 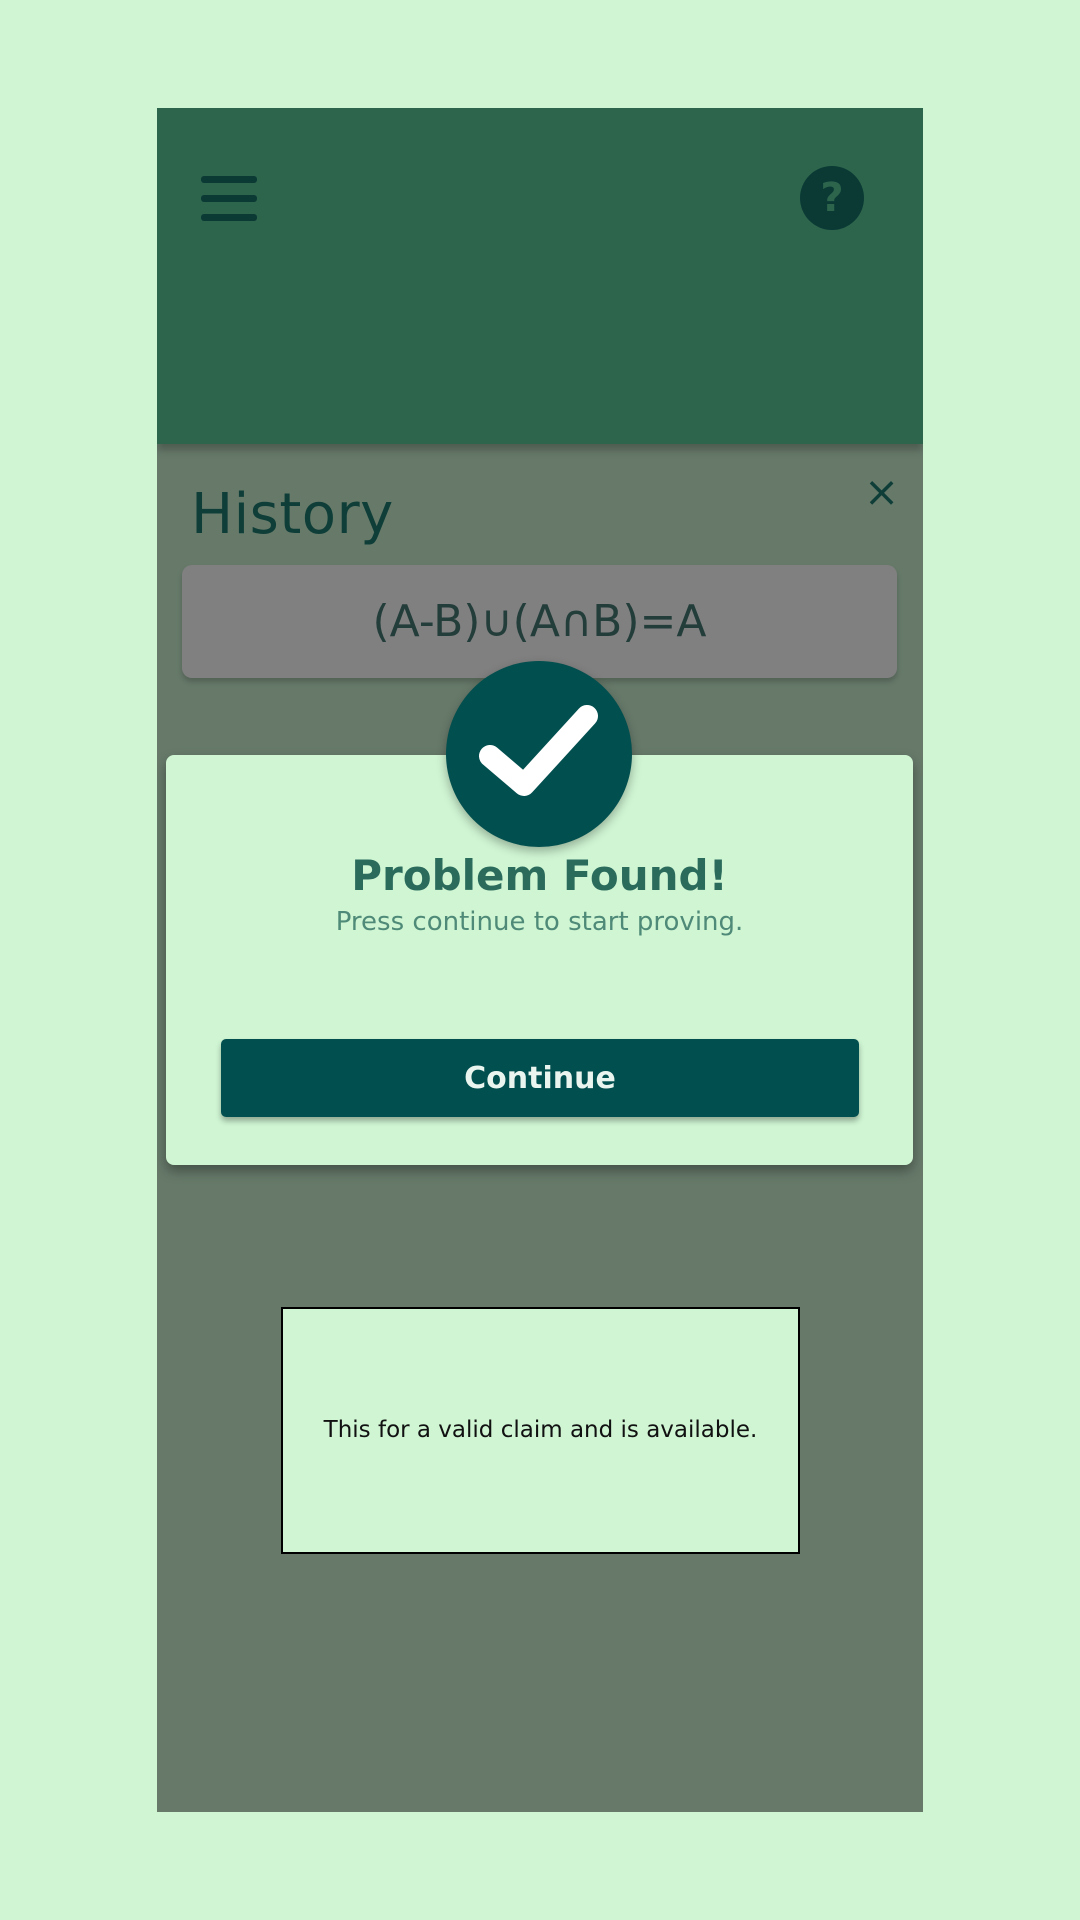 I want to click on history-title: History, so click(x=292, y=514).